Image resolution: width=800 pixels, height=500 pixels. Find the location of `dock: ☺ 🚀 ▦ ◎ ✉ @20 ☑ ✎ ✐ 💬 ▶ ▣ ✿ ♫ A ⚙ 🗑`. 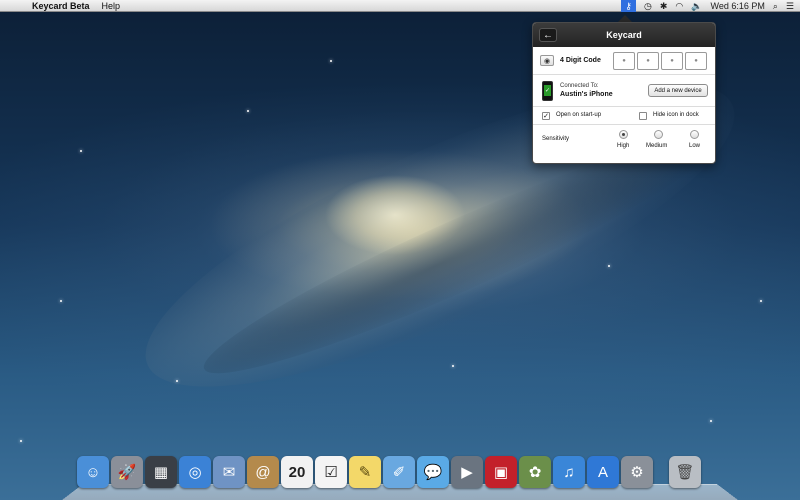

dock: ☺ 🚀 ▦ ◎ ✉ @20 ☑ ✎ ✐ 💬 ▶ ▣ ✿ ♫ A ⚙ 🗑 is located at coordinates (389, 472).